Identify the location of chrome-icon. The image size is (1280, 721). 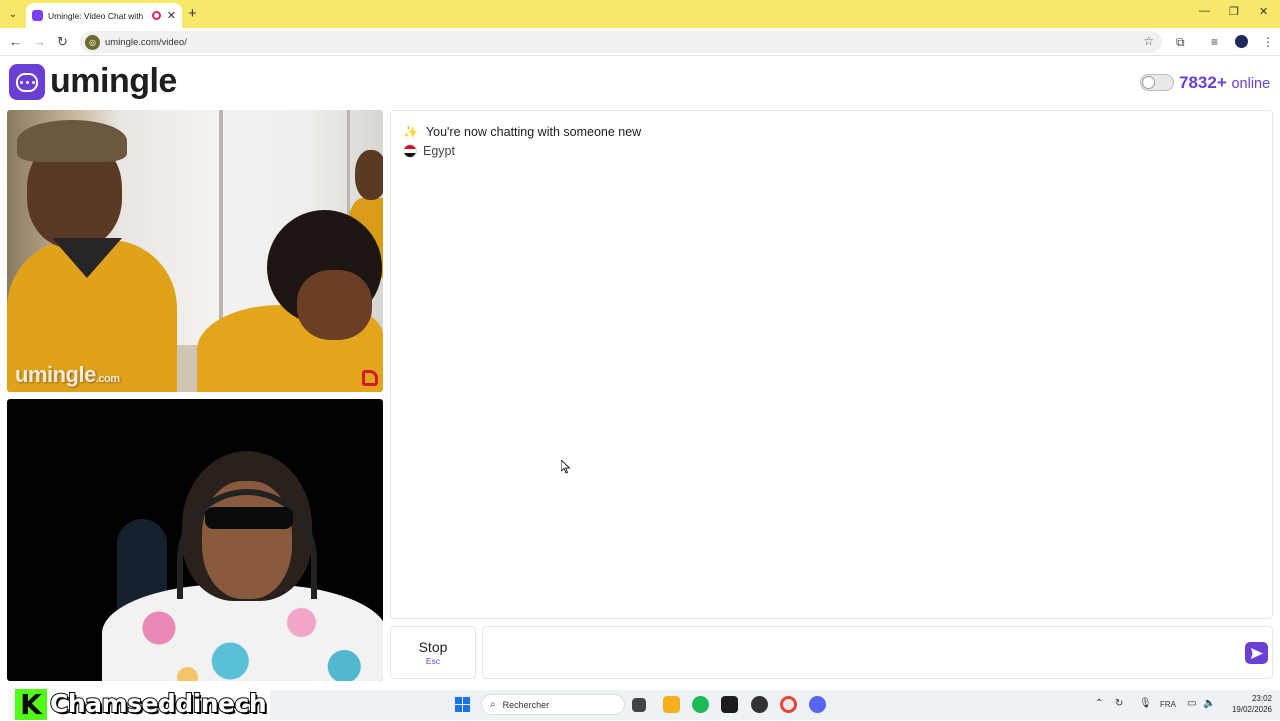
(788, 704).